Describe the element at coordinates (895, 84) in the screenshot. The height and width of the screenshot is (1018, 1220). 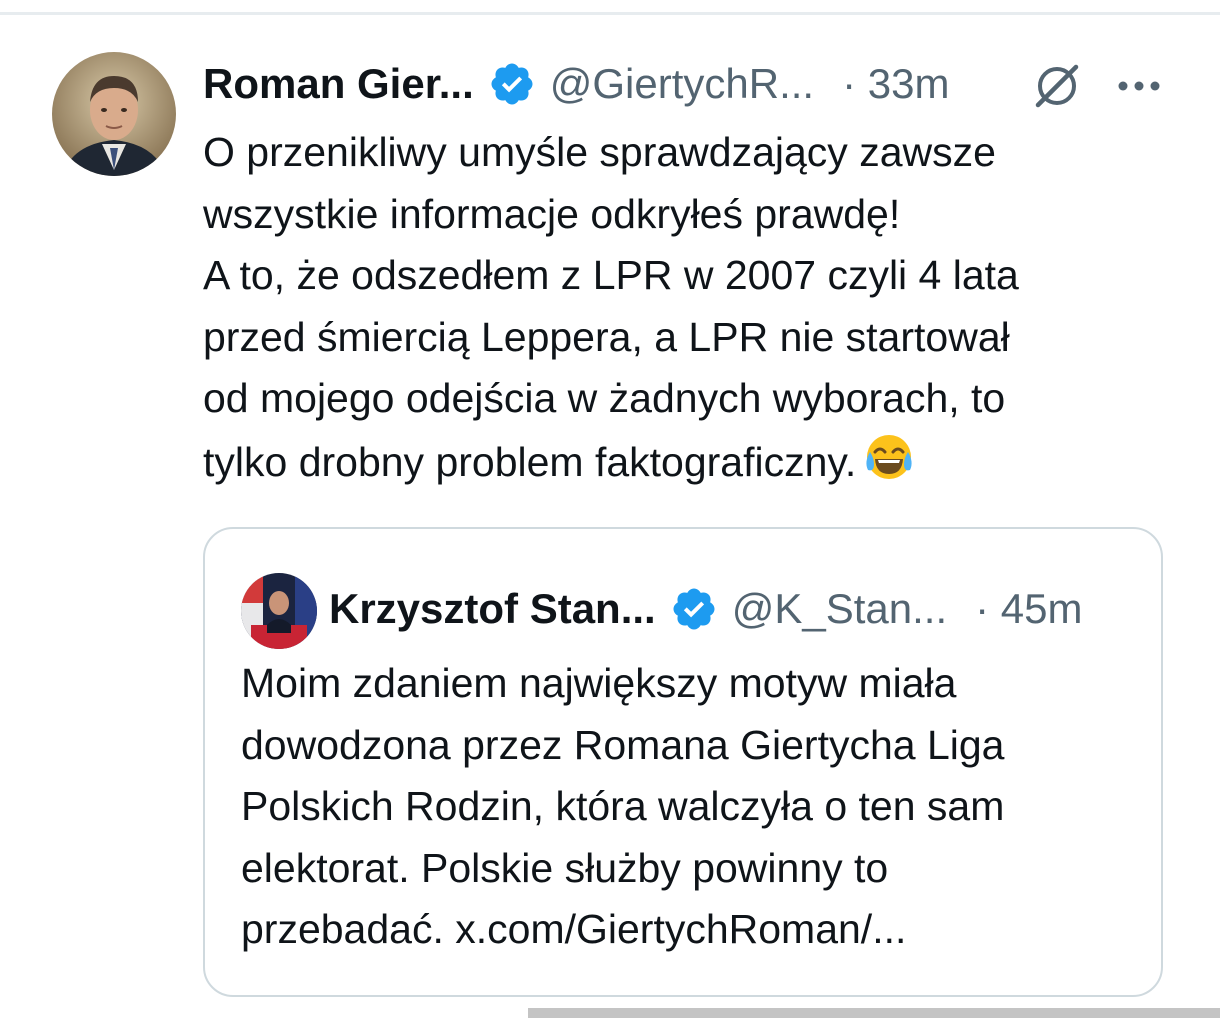
I see `tweet-timestamp: · 33m` at that location.